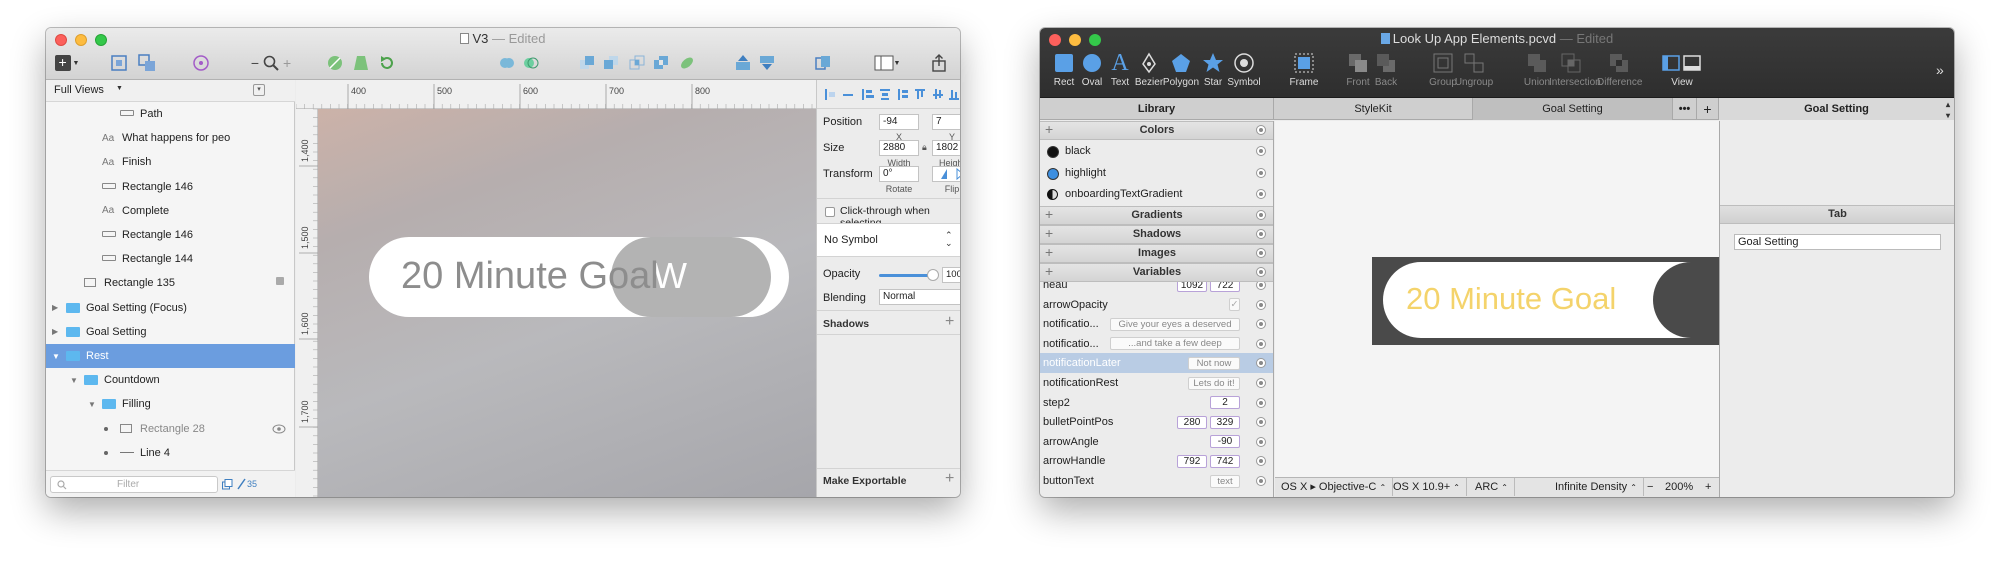 This screenshot has height=570, width=2000. I want to click on images-header: + Images, so click(1156, 253).